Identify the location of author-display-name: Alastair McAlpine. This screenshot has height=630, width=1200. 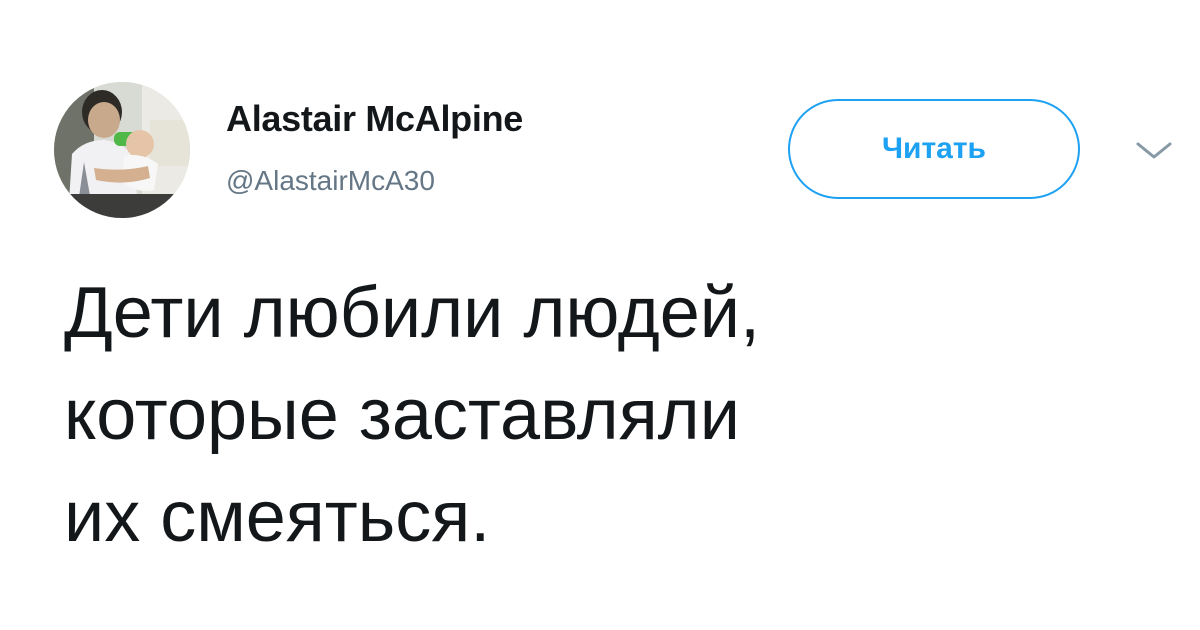
(374, 119).